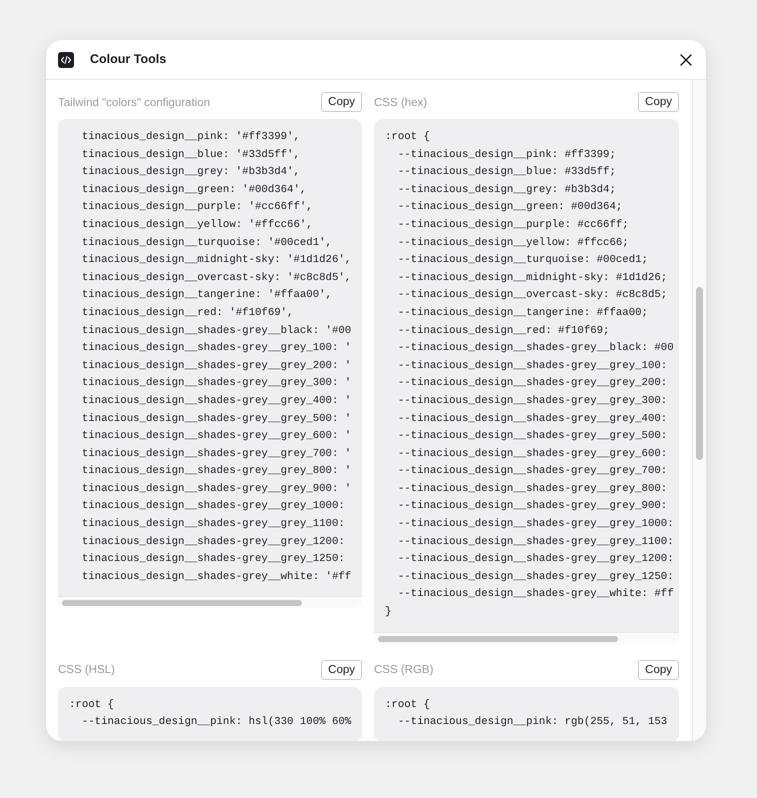  I want to click on section-title: CSS (RGB), so click(404, 670).